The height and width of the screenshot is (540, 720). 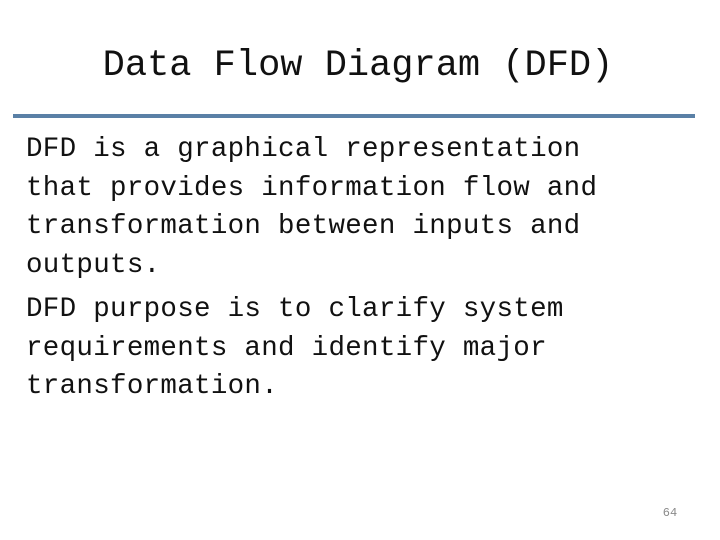 What do you see at coordinates (354, 116) in the screenshot?
I see `title-divider` at bounding box center [354, 116].